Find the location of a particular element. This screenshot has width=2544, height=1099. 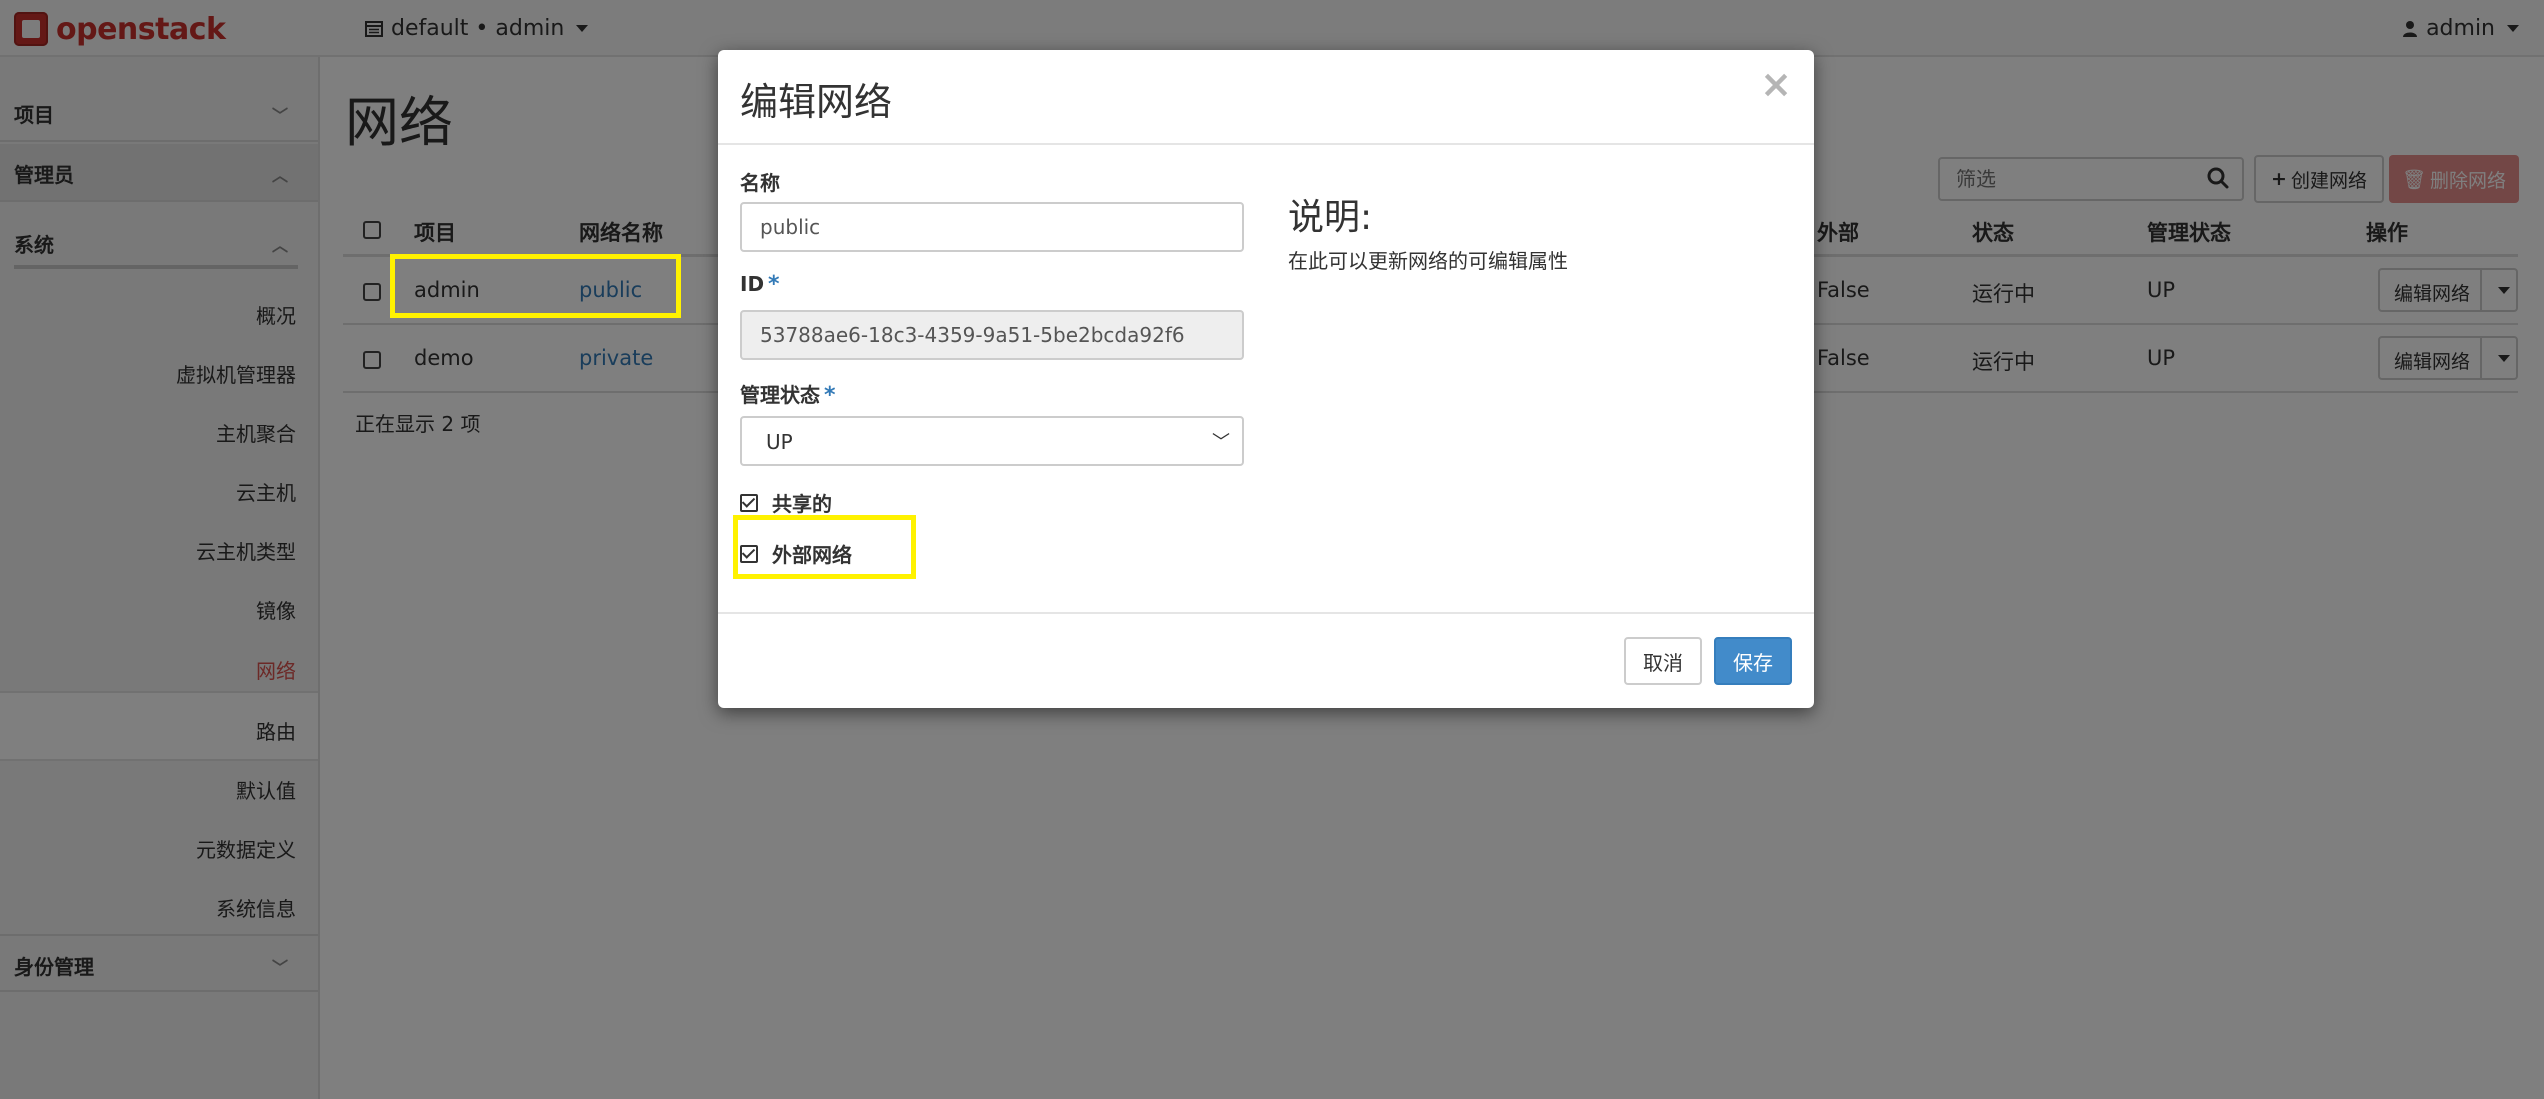

shared-checkbox-row: 共享的 is located at coordinates (786, 502).